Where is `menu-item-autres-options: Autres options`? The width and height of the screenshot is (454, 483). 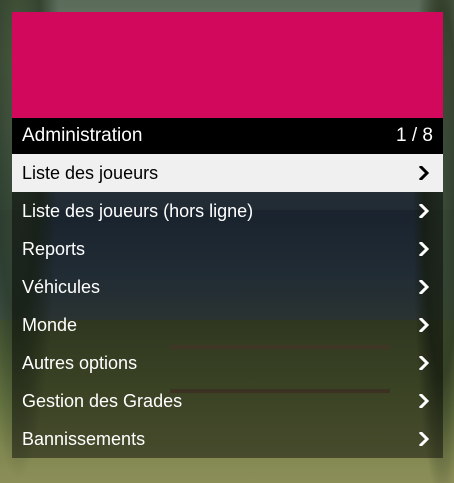 menu-item-autres-options: Autres options is located at coordinates (227, 363).